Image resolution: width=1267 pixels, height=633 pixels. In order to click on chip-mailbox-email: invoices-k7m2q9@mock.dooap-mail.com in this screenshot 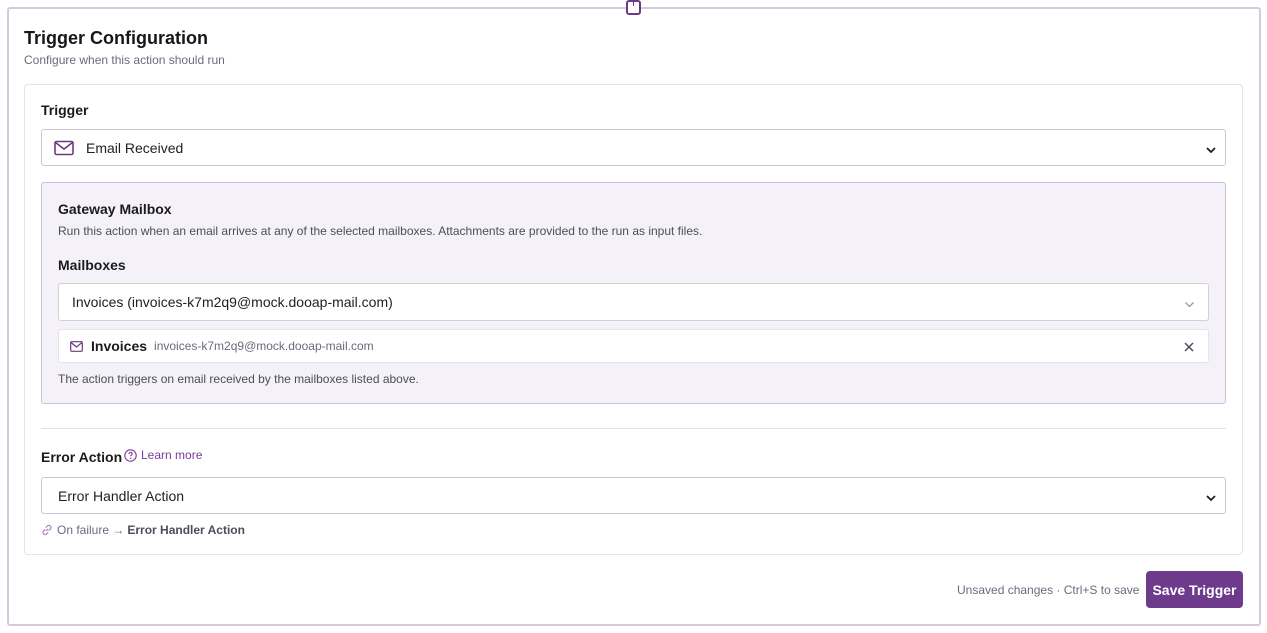, I will do `click(264, 346)`.